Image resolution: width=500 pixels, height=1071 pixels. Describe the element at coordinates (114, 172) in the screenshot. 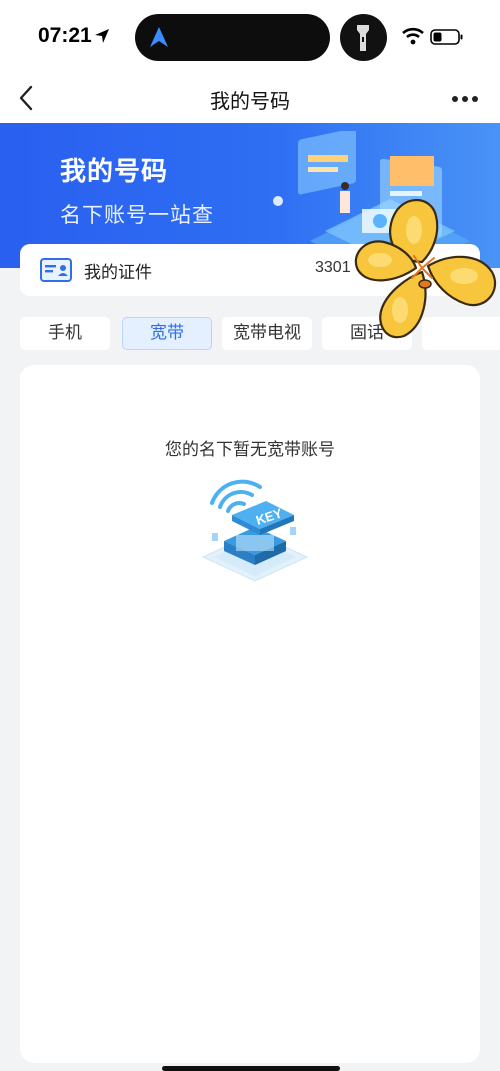

I see `banner-title: 我的号码` at that location.